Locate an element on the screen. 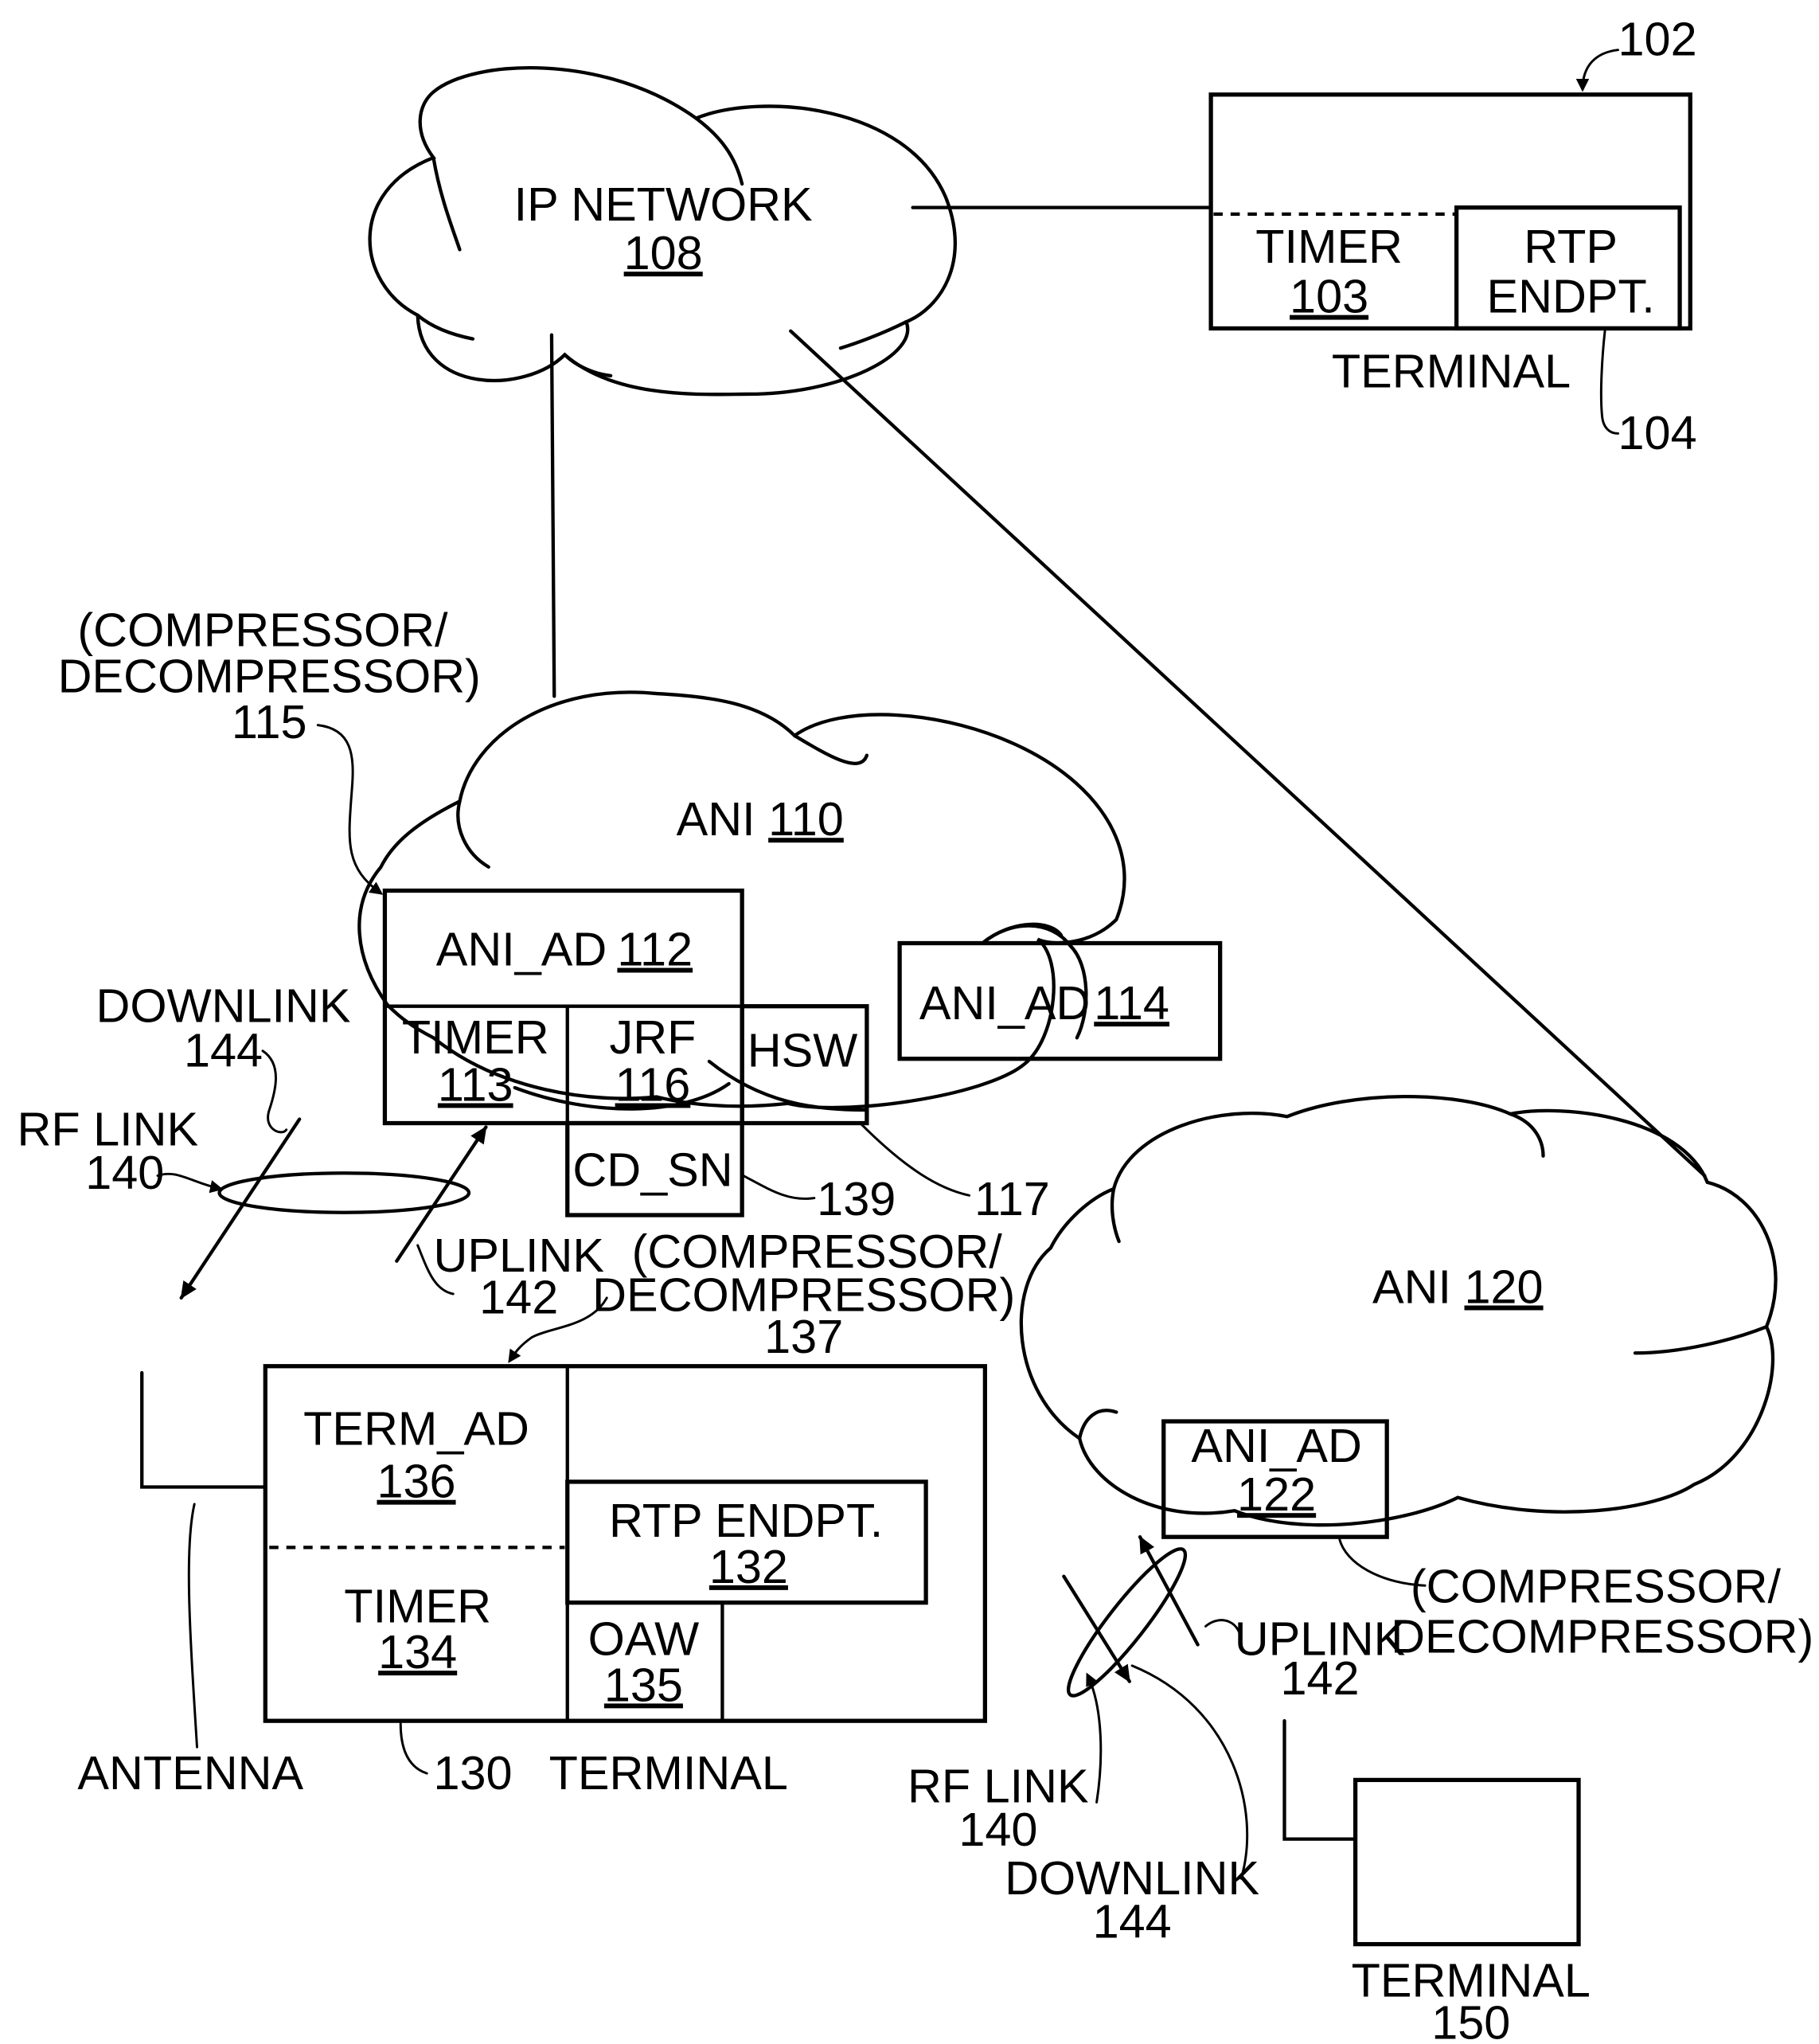  compressor-122-line1: (COMPRESSOR/ is located at coordinates (1597, 1586).